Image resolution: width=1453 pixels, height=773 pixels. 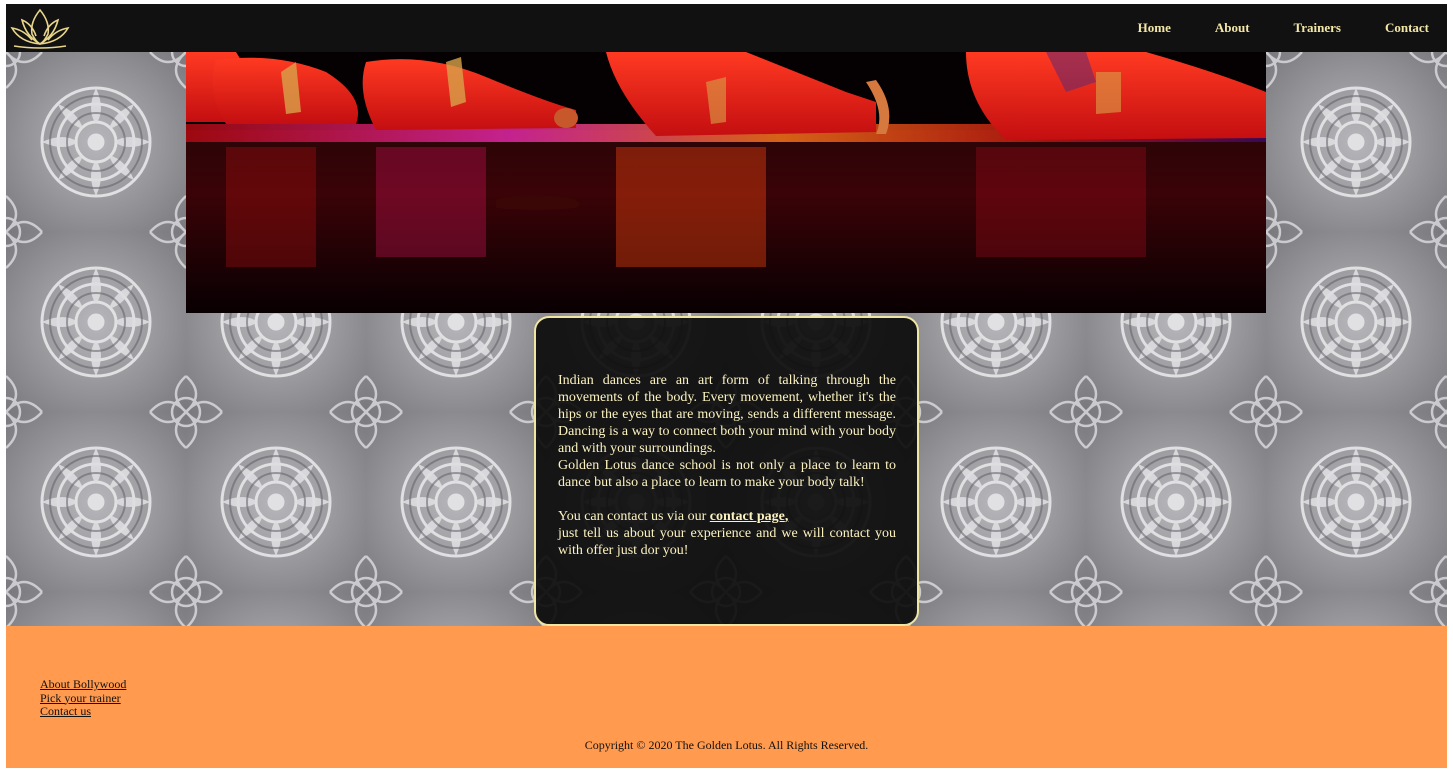 What do you see at coordinates (83, 684) in the screenshot?
I see `footer-about-bollywood-link: About Bollywood` at bounding box center [83, 684].